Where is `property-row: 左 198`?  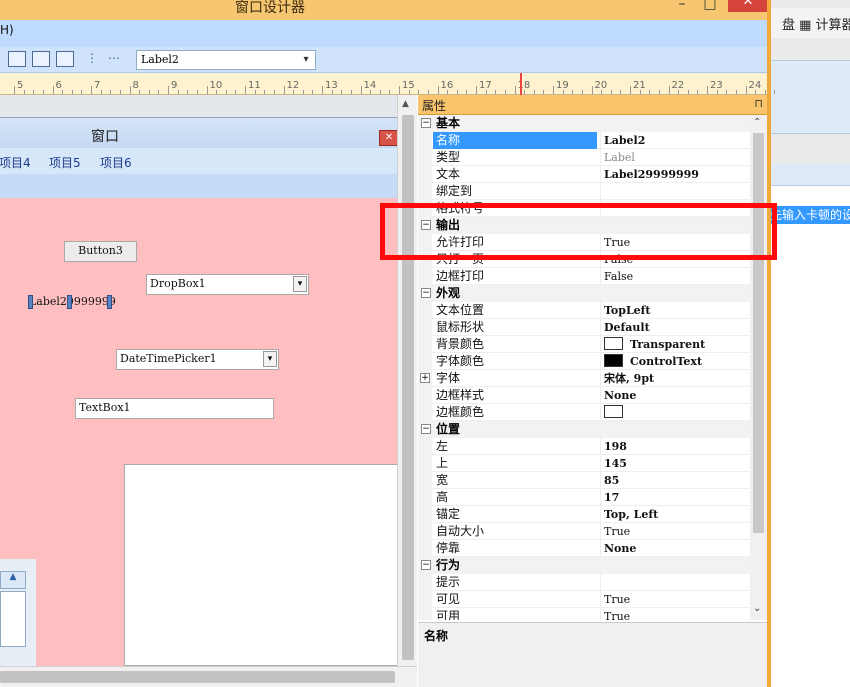
property-row: 左 198 is located at coordinates (584, 446).